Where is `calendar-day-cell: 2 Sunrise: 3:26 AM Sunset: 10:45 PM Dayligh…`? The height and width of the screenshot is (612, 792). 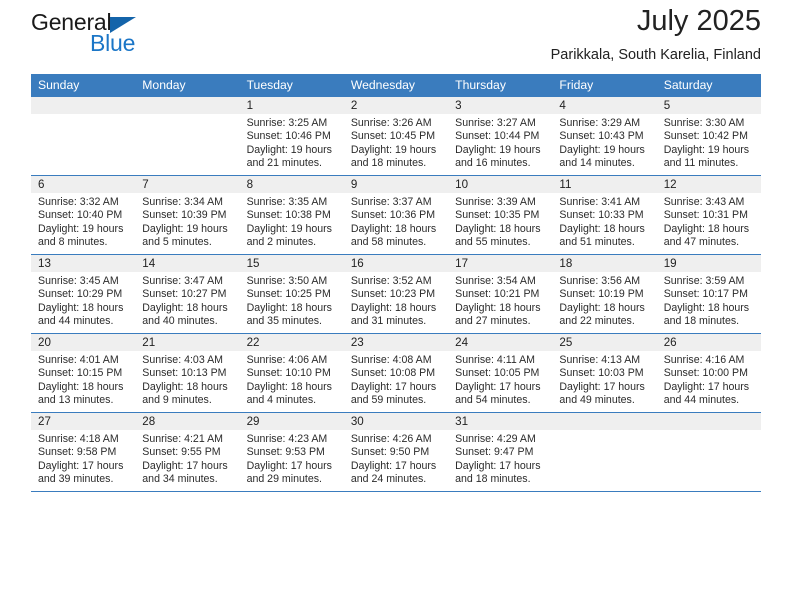 calendar-day-cell: 2 Sunrise: 3:26 AM Sunset: 10:45 PM Dayligh… is located at coordinates (396, 136).